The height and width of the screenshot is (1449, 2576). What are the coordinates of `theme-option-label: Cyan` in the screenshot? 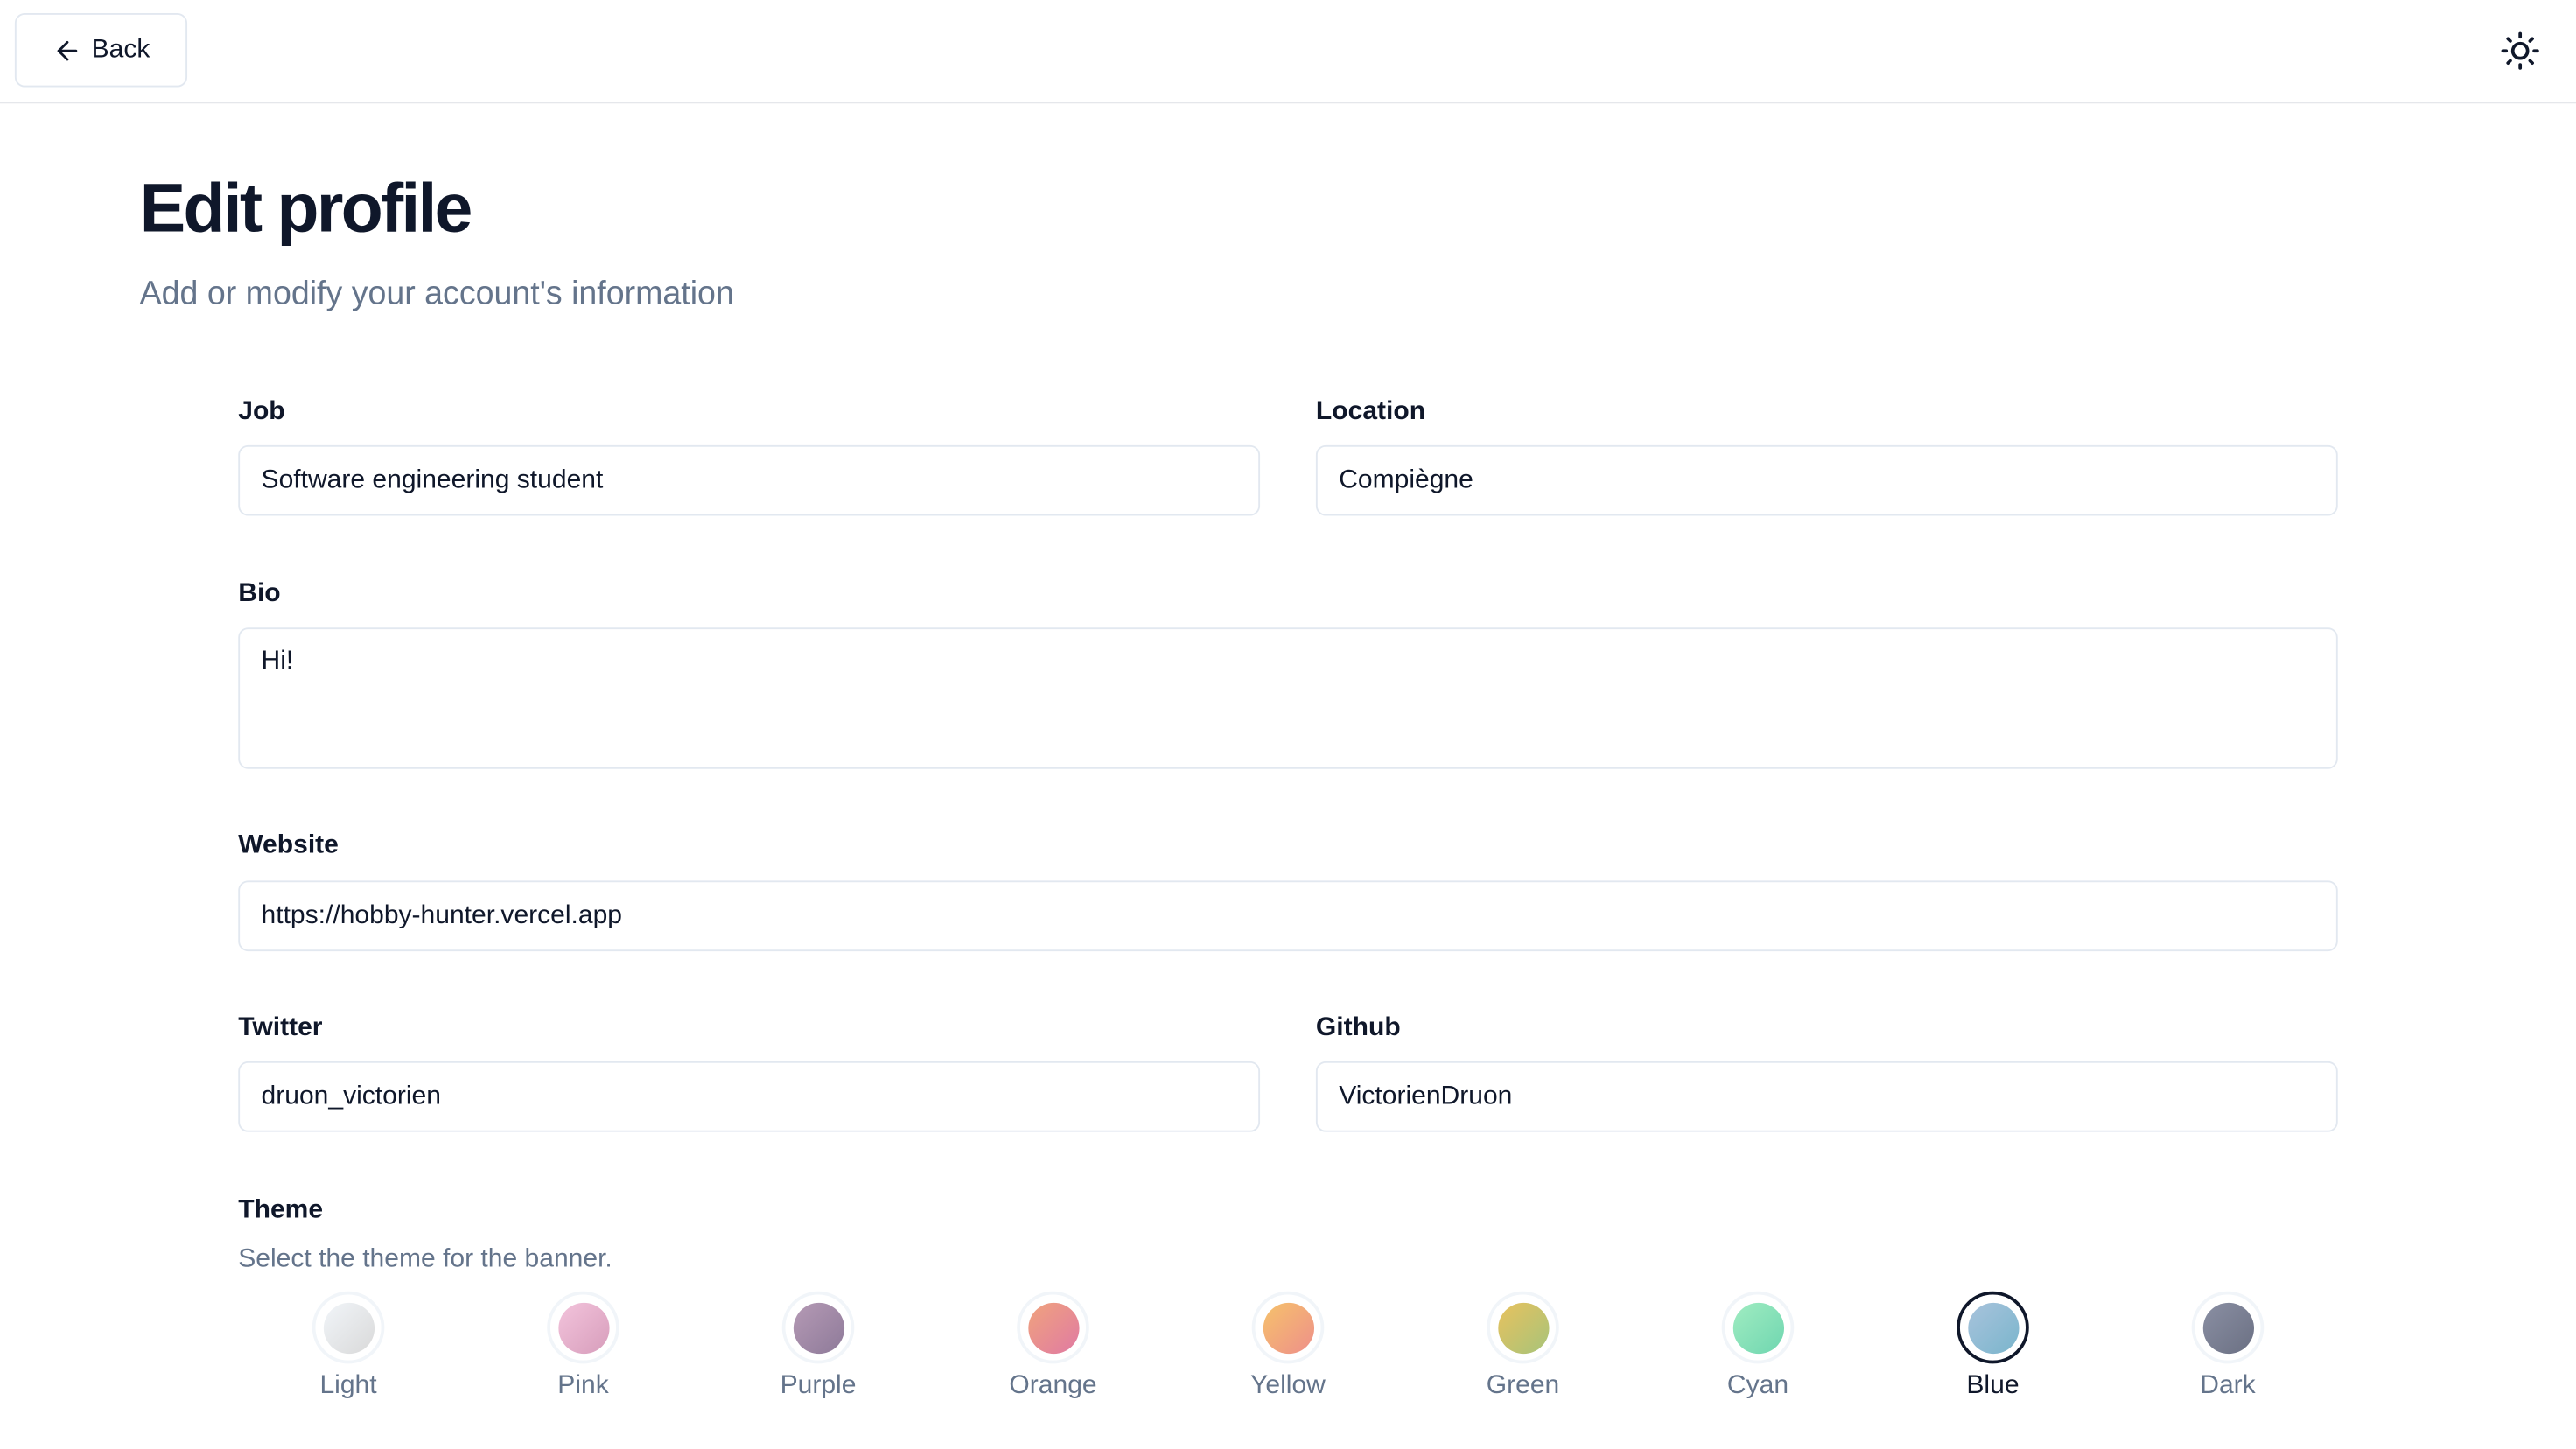 It's located at (1757, 1385).